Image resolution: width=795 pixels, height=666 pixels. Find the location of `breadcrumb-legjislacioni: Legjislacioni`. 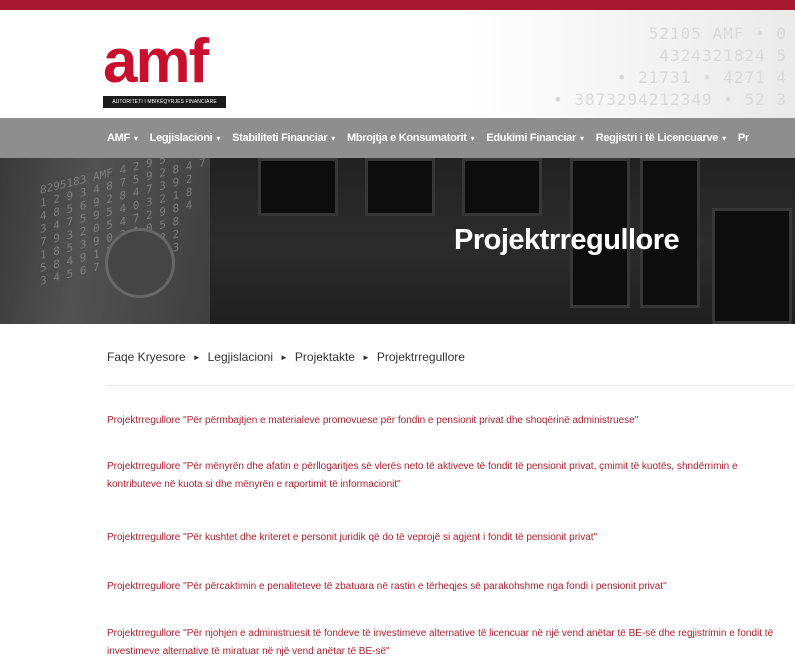

breadcrumb-legjislacioni: Legjislacioni is located at coordinates (240, 357).